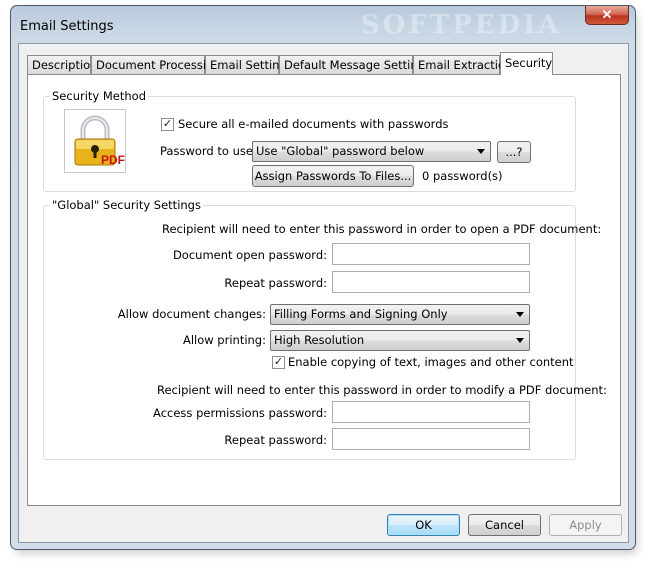 This screenshot has height=570, width=656. Describe the element at coordinates (275, 283) in the screenshot. I see `repeat-password-label: Repeat password:` at that location.